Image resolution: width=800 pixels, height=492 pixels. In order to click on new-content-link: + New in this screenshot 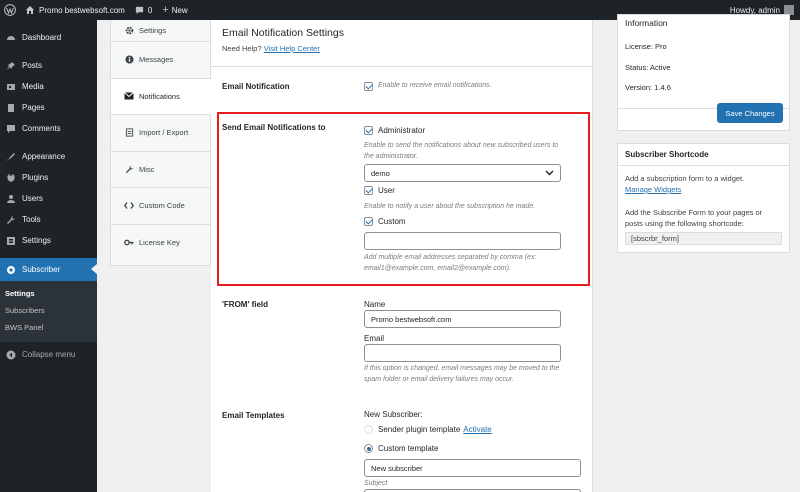, I will do `click(174, 10)`.